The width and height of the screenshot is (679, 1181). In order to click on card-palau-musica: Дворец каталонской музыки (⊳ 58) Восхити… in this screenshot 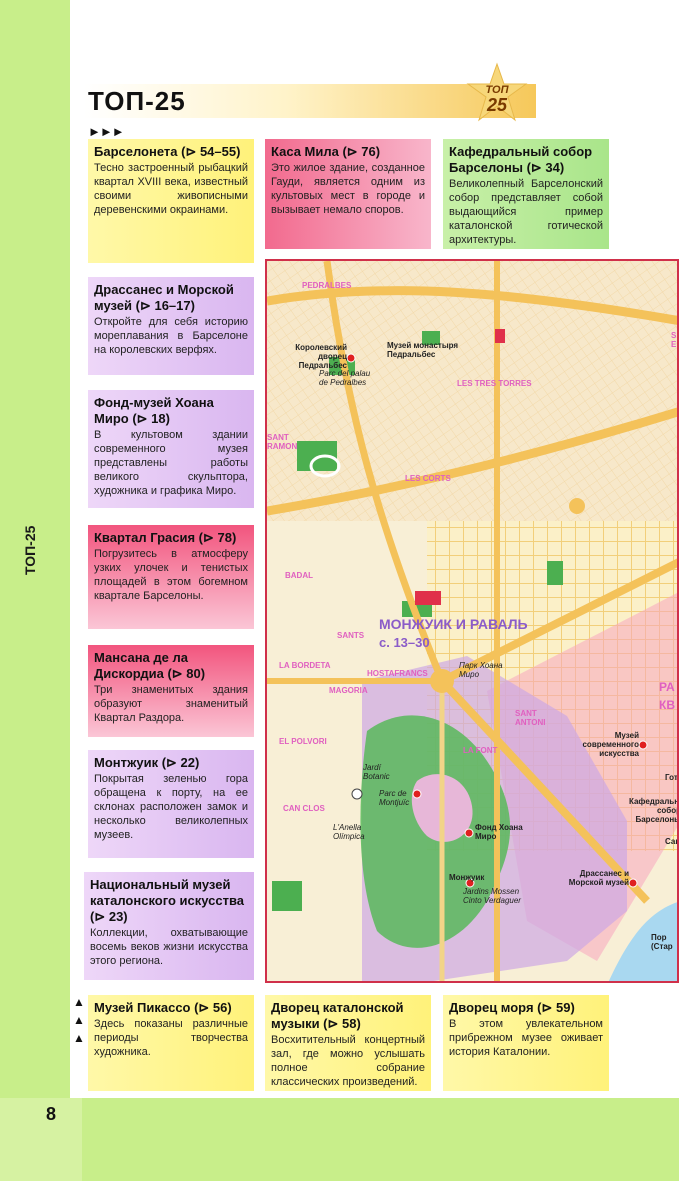, I will do `click(348, 1043)`.